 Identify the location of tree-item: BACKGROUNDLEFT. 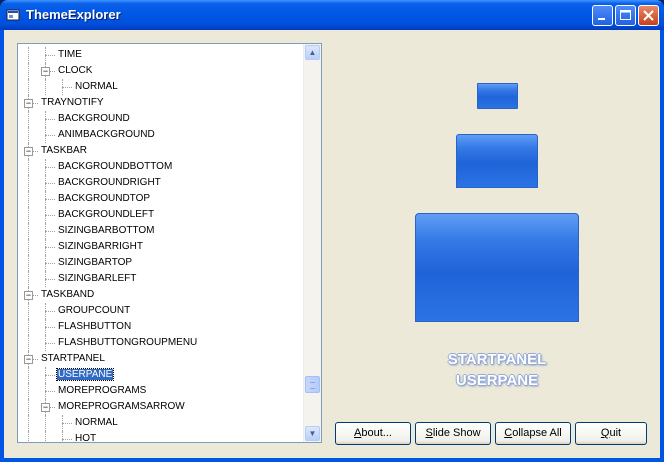
(106, 215).